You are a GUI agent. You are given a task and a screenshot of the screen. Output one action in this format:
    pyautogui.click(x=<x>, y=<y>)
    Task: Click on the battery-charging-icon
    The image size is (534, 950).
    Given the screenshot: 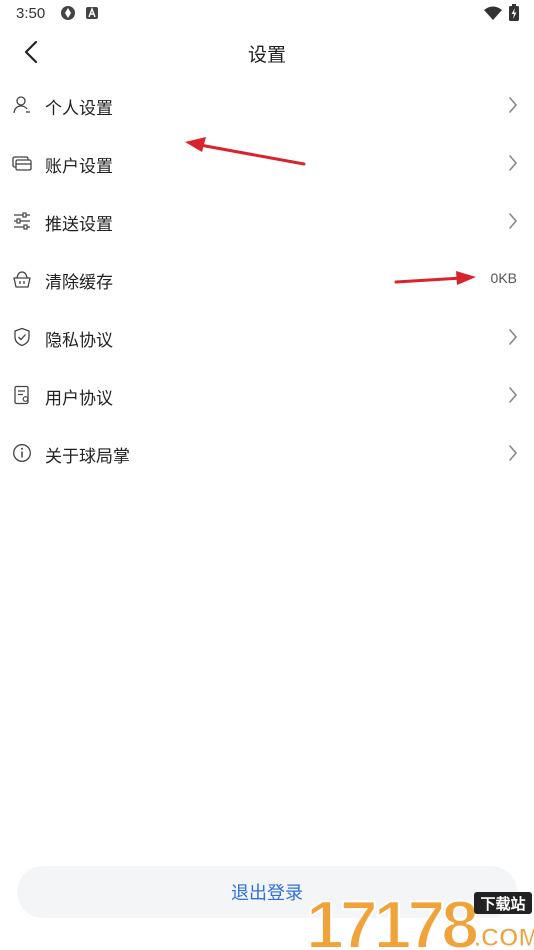 What is the action you would take?
    pyautogui.click(x=514, y=12)
    